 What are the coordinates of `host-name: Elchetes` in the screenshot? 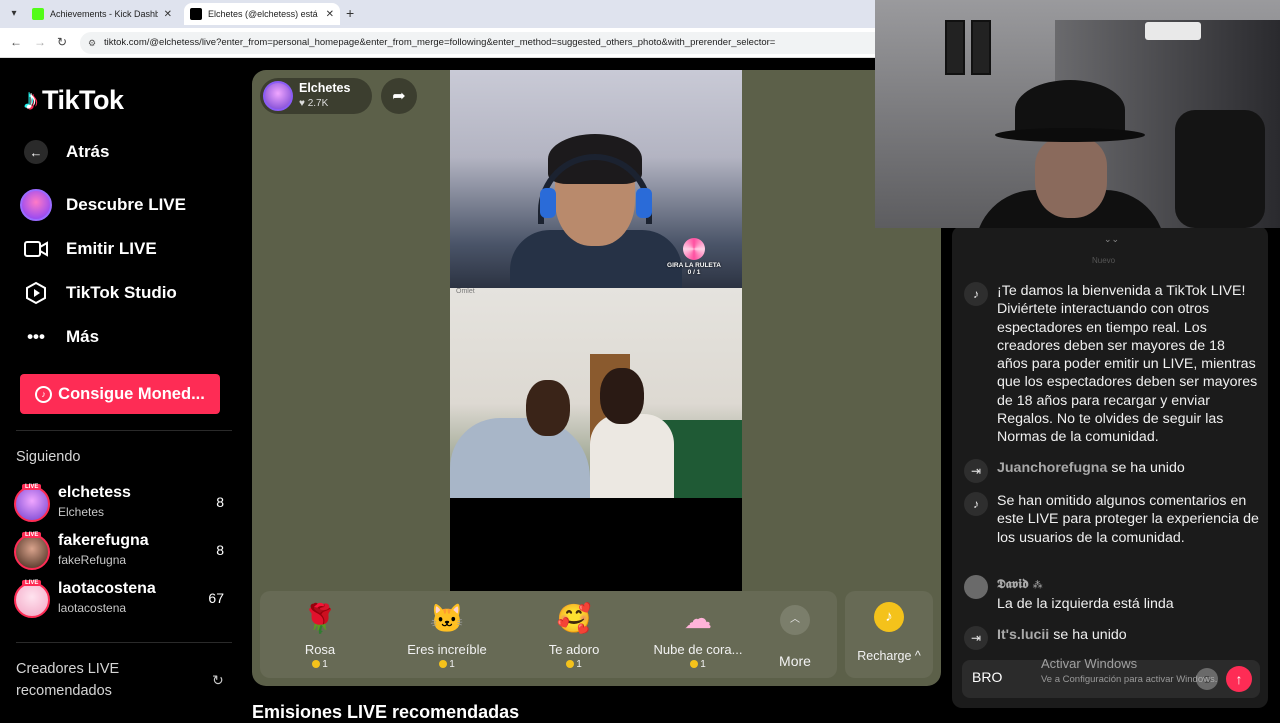 It's located at (325, 88).